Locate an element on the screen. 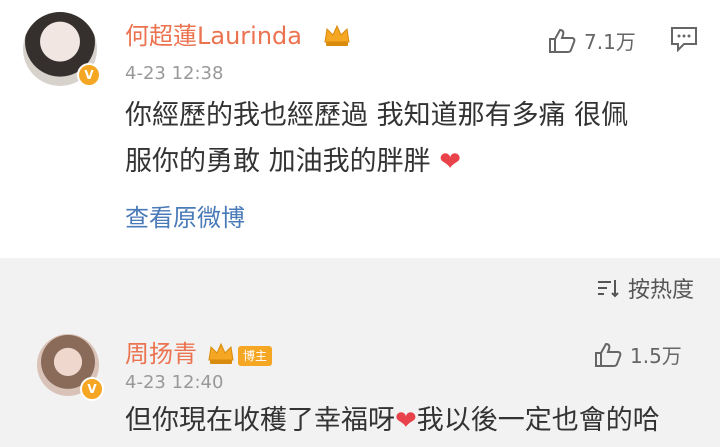 Image resolution: width=720 pixels, height=447 pixels. like-count: 7.1万 is located at coordinates (610, 42).